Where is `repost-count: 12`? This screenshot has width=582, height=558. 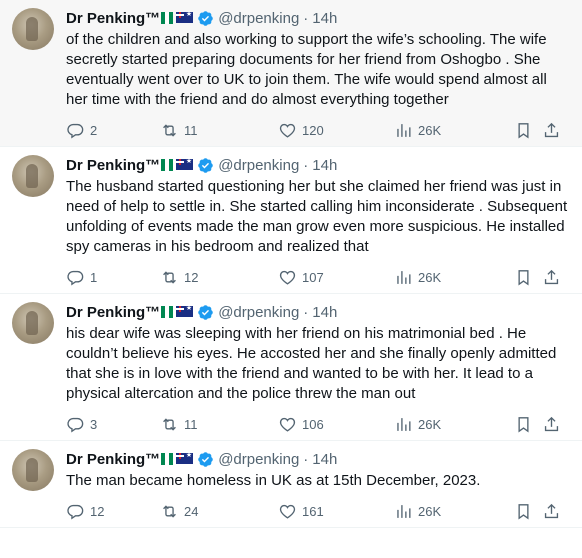
repost-count: 12 is located at coordinates (191, 277).